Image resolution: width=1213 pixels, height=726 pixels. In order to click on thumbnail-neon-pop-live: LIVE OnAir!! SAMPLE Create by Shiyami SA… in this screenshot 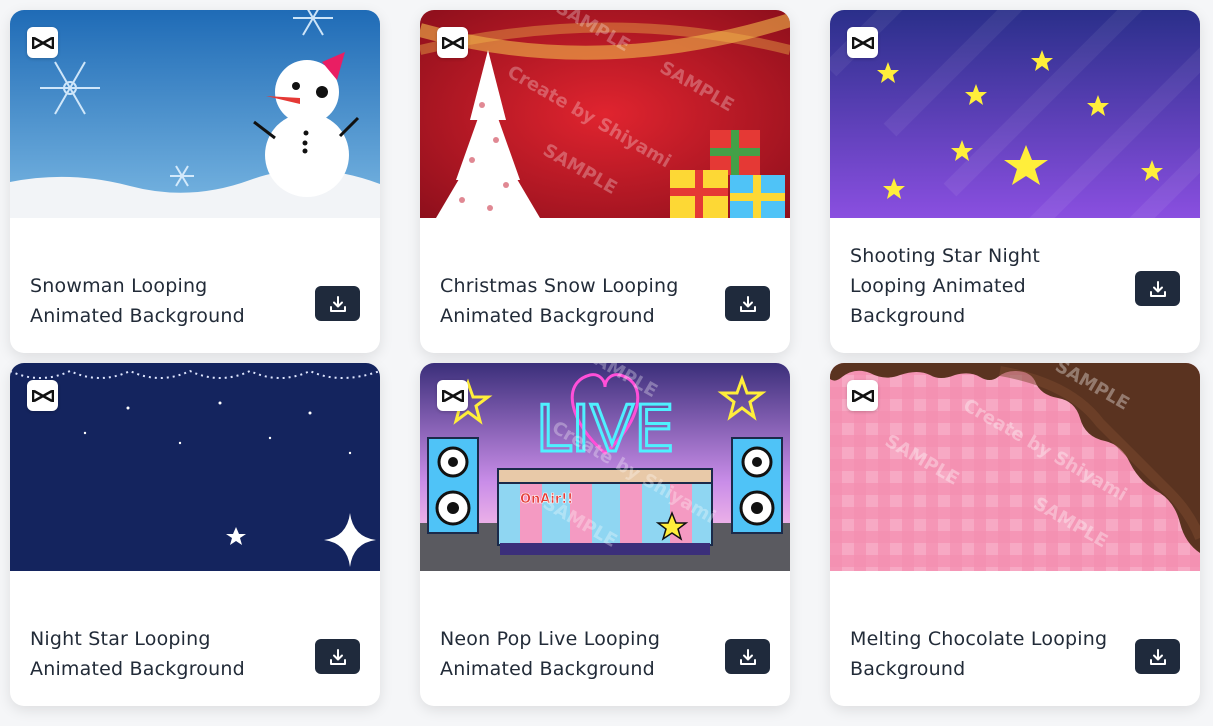, I will do `click(605, 467)`.